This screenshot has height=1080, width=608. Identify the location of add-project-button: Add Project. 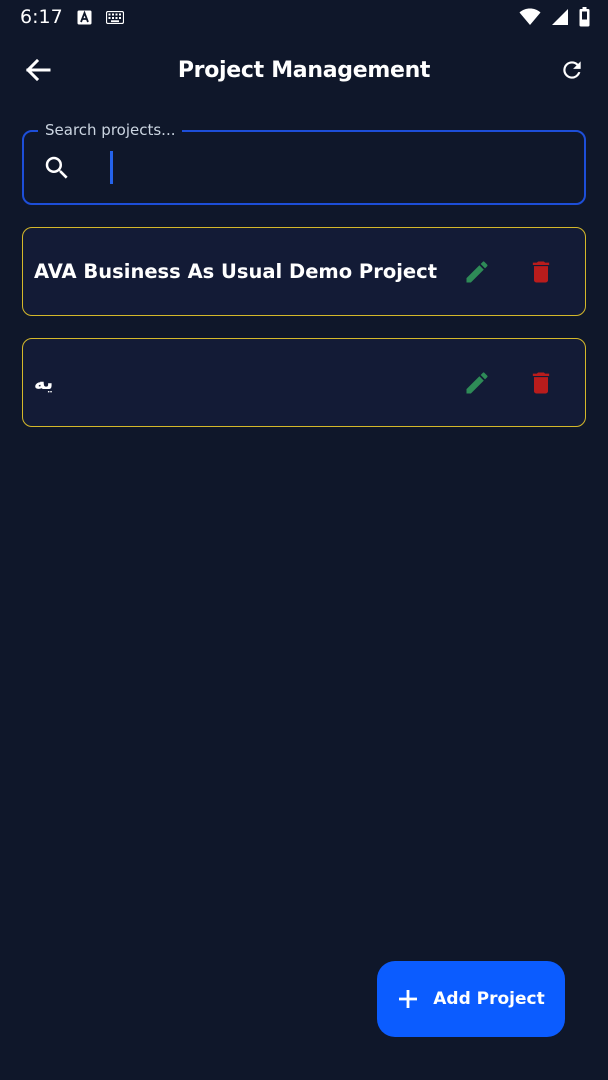
(471, 999).